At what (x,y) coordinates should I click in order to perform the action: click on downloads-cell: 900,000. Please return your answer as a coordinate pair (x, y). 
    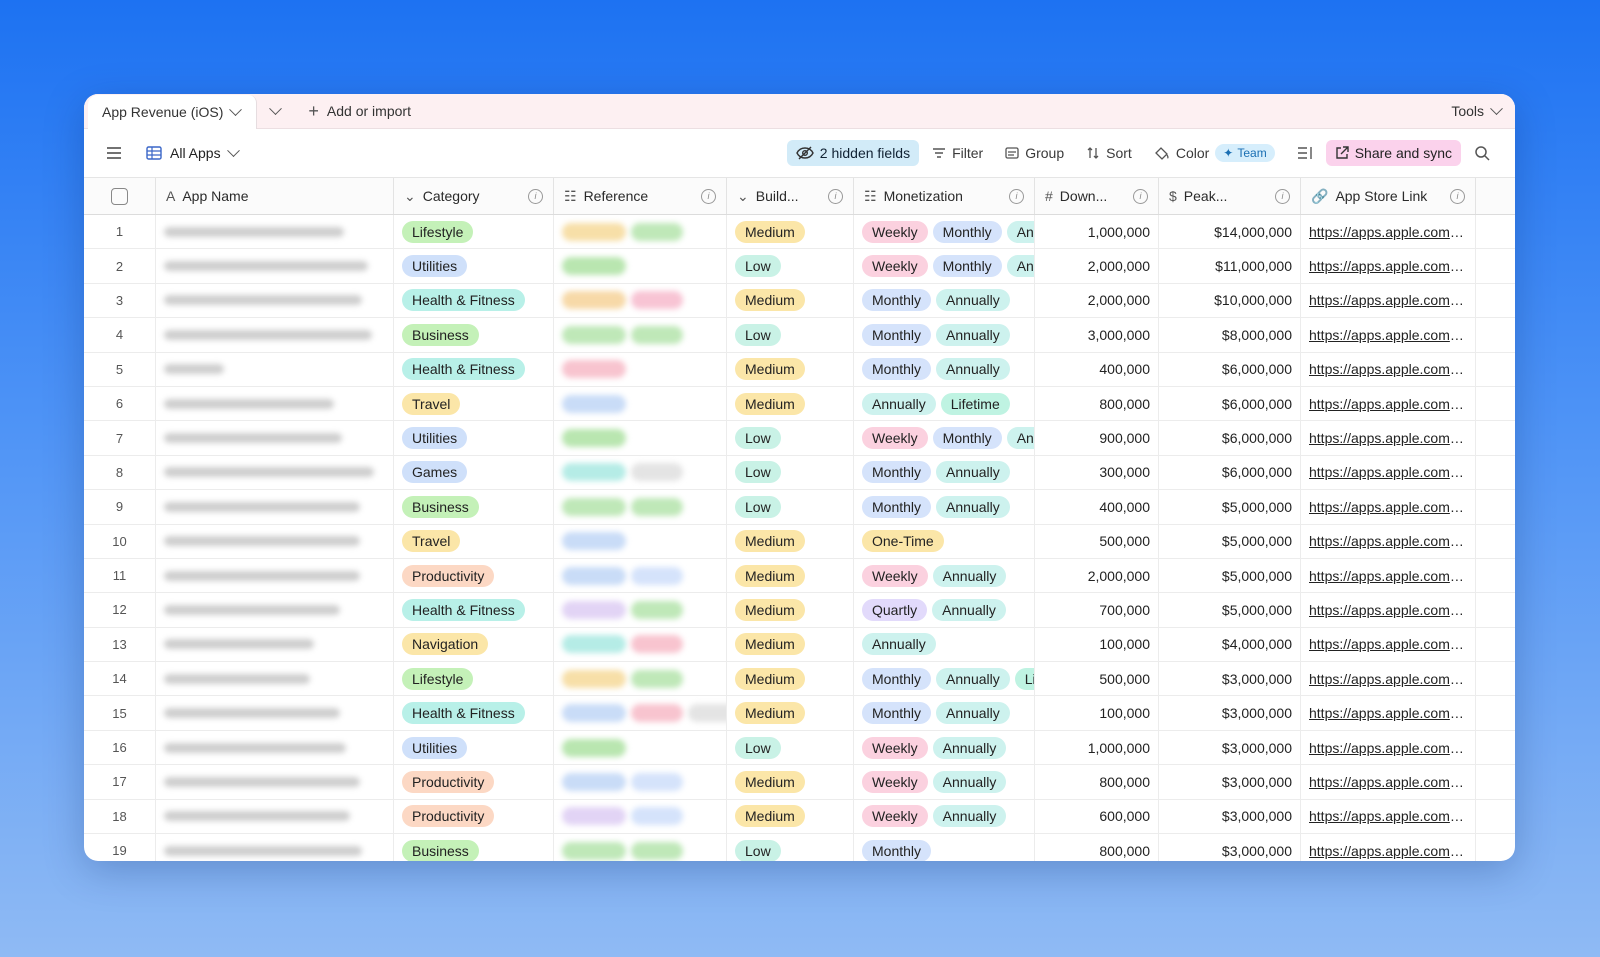
    Looking at the image, I should click on (1097, 438).